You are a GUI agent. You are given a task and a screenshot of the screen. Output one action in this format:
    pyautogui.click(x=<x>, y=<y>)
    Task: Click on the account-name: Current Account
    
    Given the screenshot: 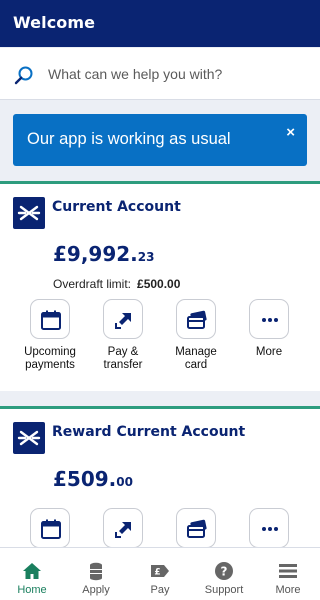 What is the action you would take?
    pyautogui.click(x=116, y=207)
    